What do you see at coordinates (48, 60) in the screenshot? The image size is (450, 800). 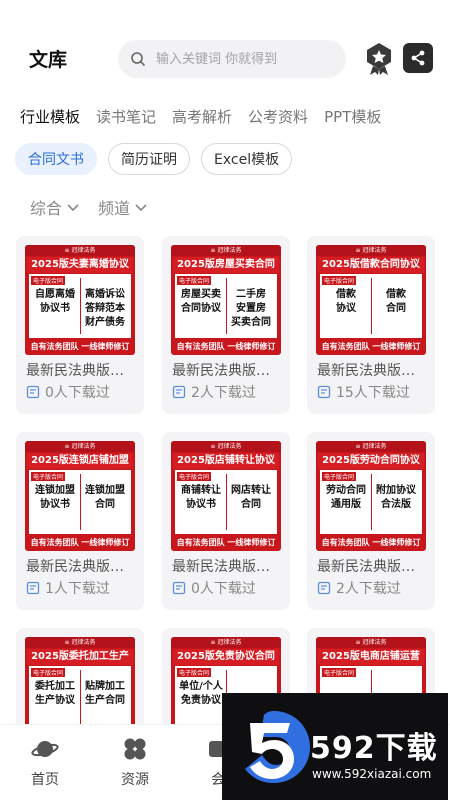 I see `page-title: 文库` at bounding box center [48, 60].